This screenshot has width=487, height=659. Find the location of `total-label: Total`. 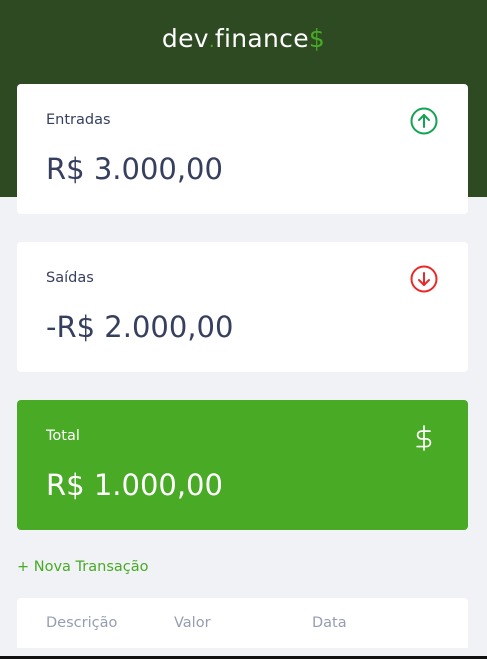

total-label: Total is located at coordinates (63, 436).